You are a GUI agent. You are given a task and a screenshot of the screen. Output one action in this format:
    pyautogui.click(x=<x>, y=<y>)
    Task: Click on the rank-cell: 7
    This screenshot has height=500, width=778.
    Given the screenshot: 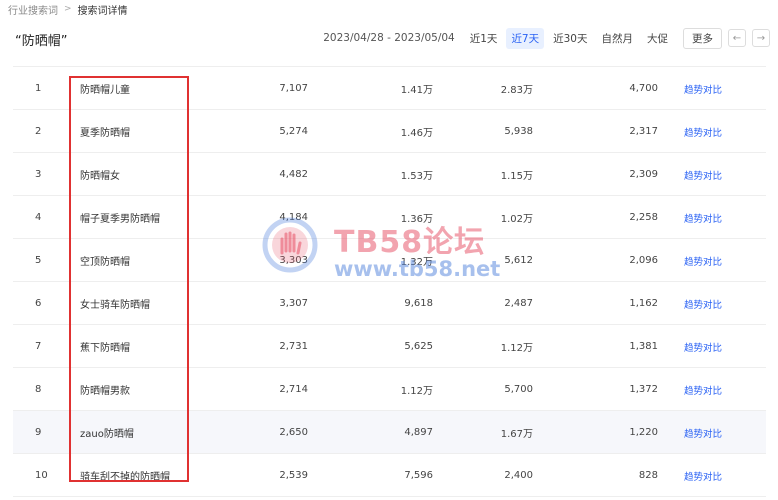 What is the action you would take?
    pyautogui.click(x=38, y=346)
    